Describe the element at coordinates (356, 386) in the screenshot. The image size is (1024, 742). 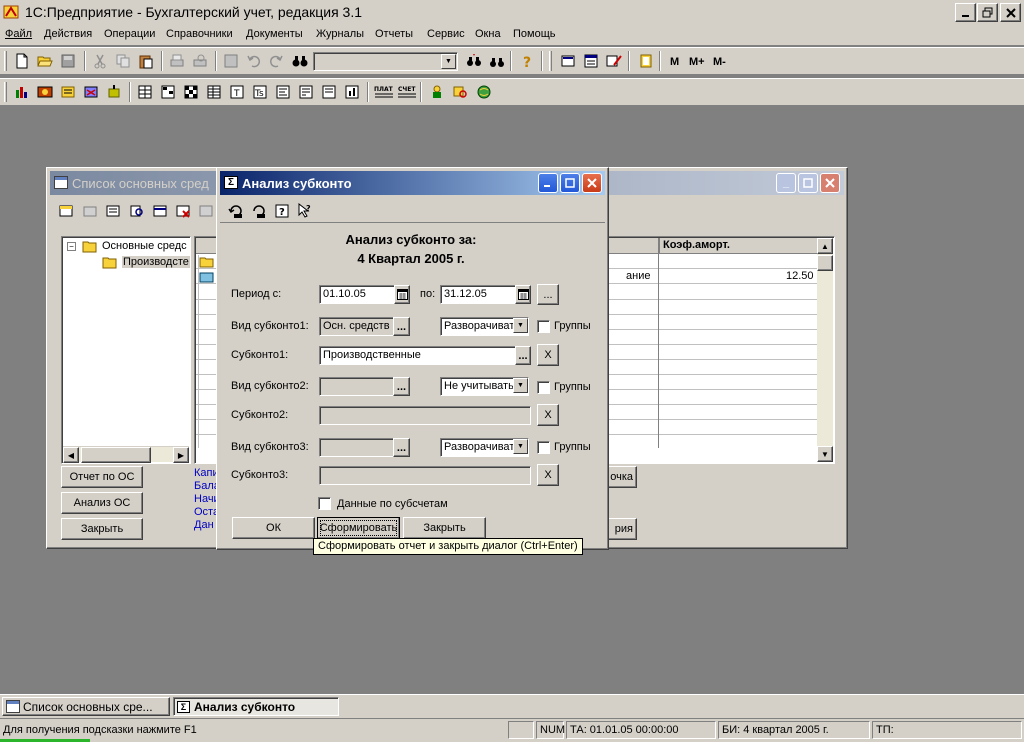
I see `vid2-input` at that location.